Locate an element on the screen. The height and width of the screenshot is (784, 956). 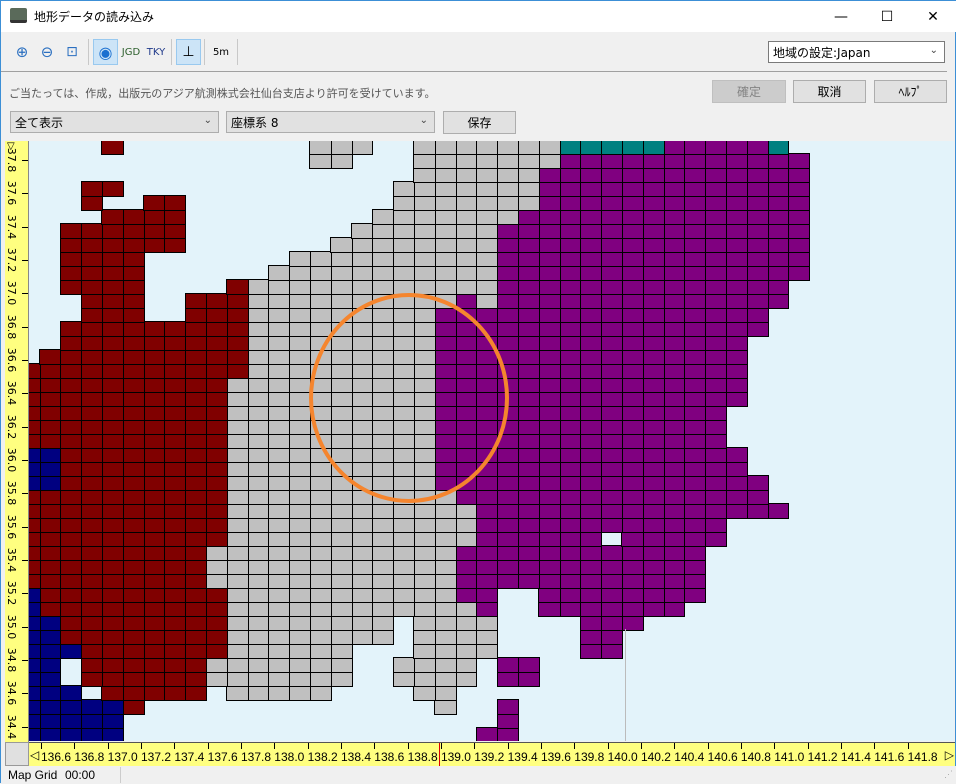
longitude-label: 141.8 is located at coordinates (922, 757).